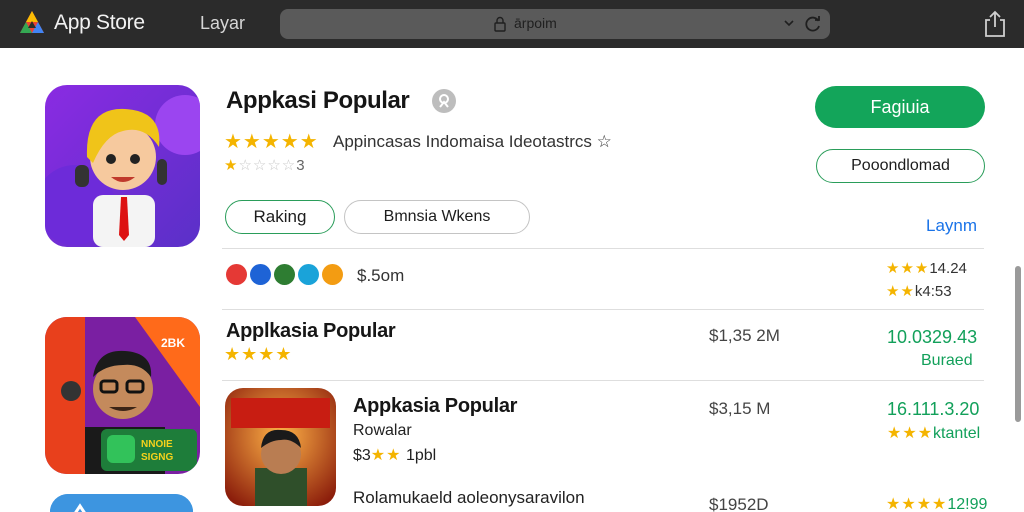  I want to click on stat-row-2: ★★k4:53, so click(919, 291).